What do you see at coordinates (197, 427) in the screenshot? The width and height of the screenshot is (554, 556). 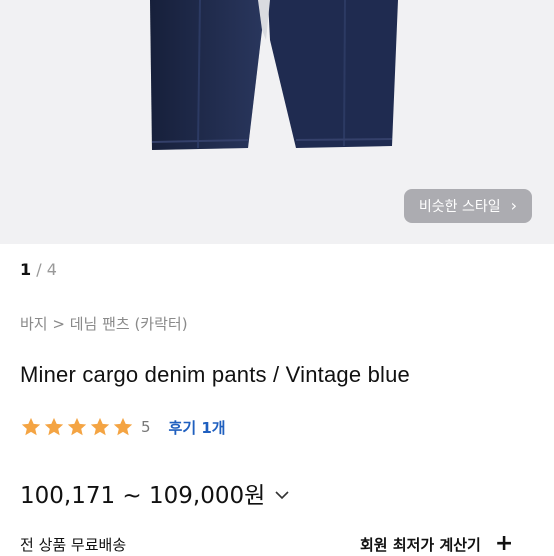 I see `review-count-link: 후기 1개` at bounding box center [197, 427].